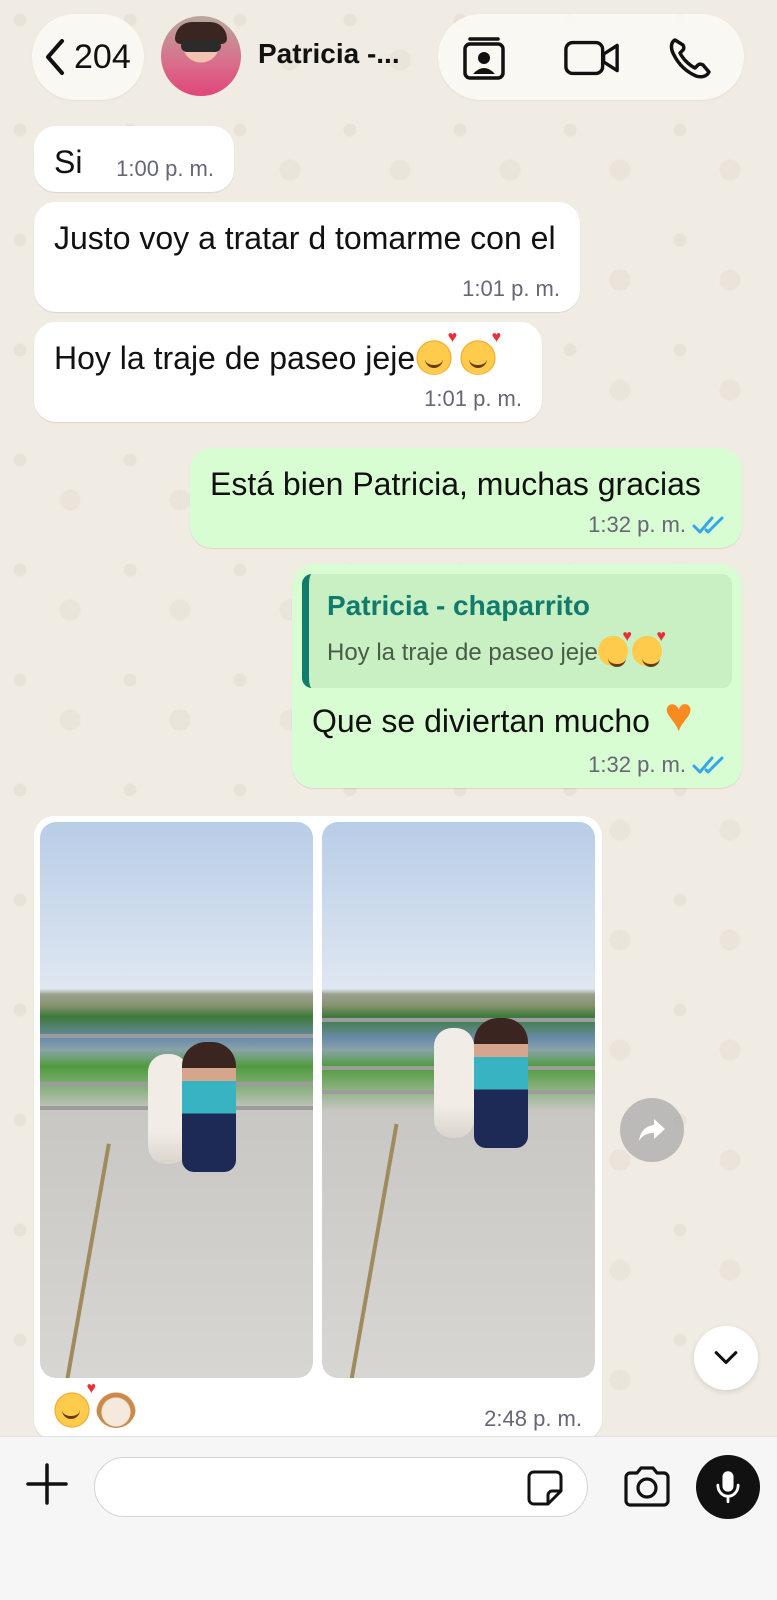 The height and width of the screenshot is (1600, 777). Describe the element at coordinates (201, 56) in the screenshot. I see `contact-avatar` at that location.